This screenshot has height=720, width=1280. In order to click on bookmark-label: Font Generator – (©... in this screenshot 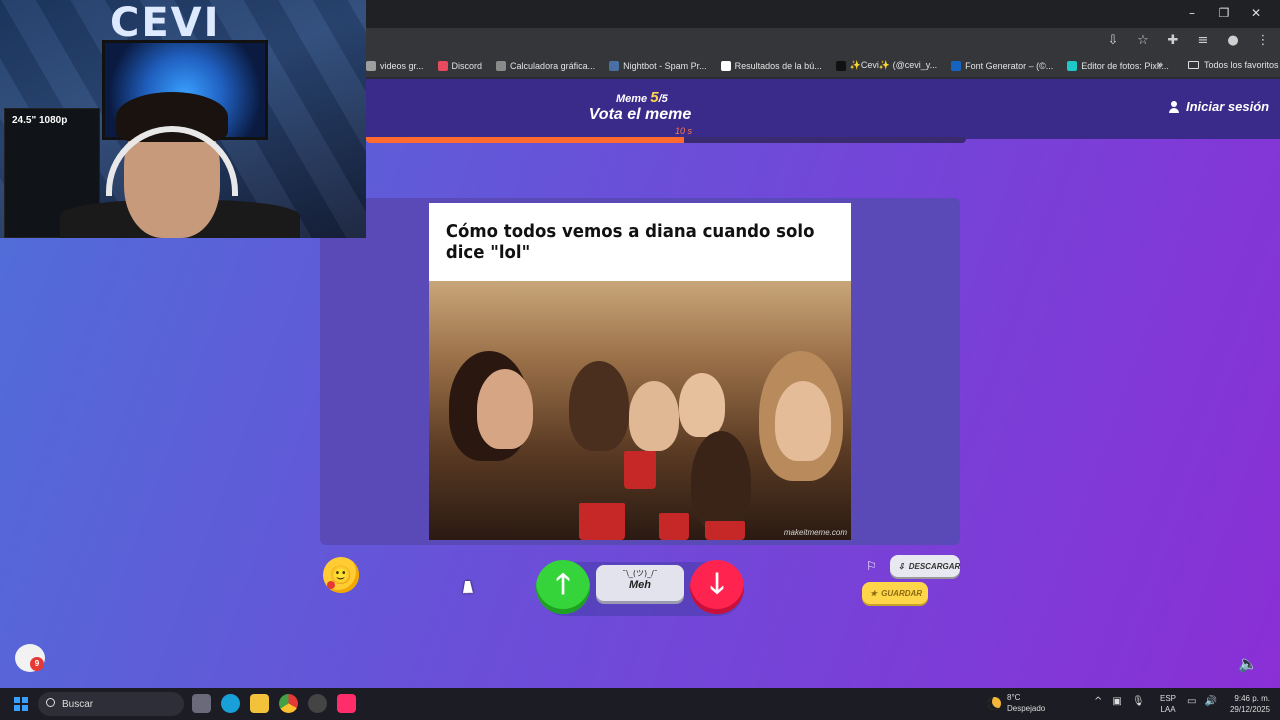, I will do `click(1009, 65)`.